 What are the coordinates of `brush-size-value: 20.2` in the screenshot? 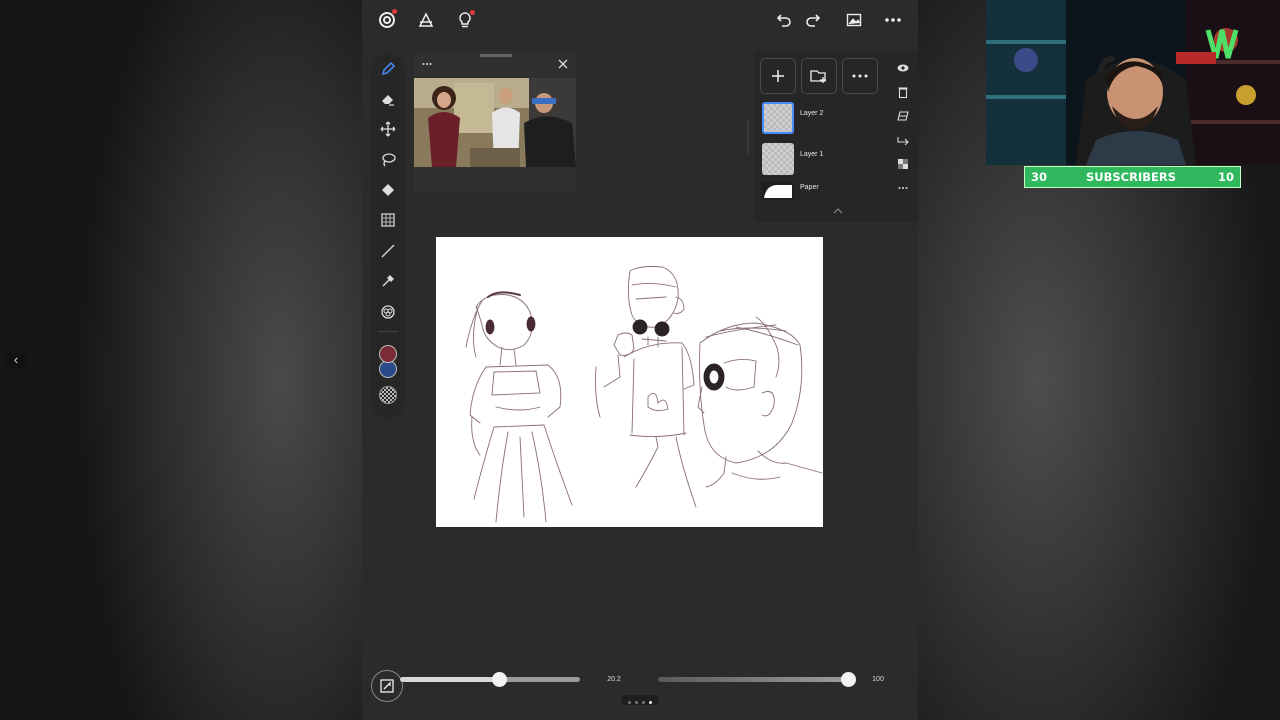 It's located at (614, 679).